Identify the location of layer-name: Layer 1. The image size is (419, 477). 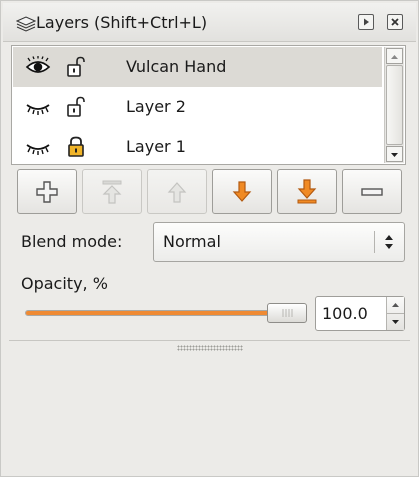
(156, 146).